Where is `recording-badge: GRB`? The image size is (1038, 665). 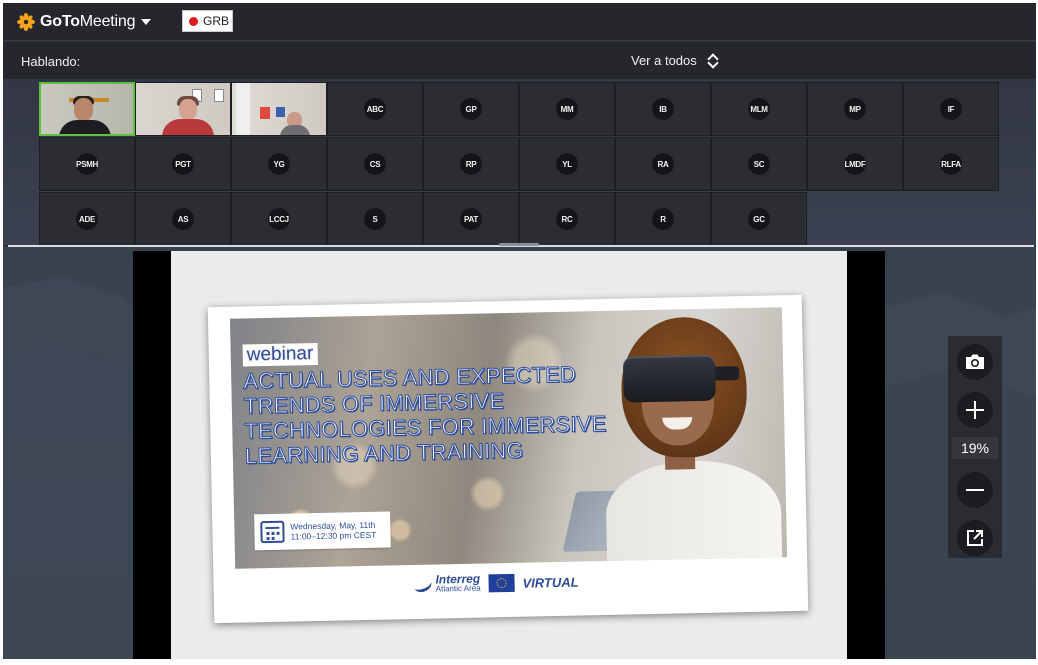 recording-badge: GRB is located at coordinates (207, 21).